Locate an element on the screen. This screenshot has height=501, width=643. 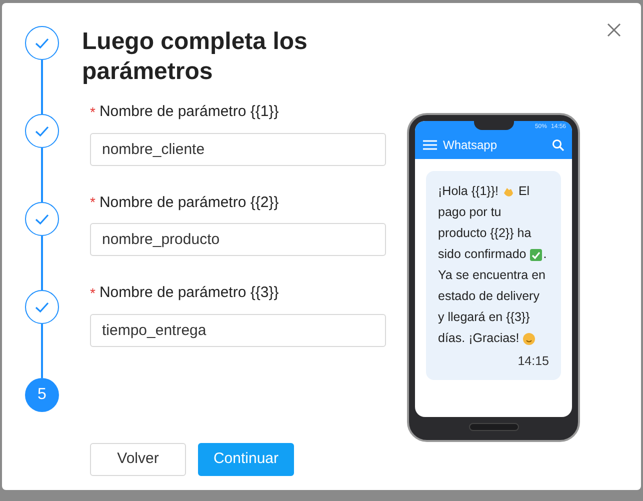
field-label: Nombre de parámetro {{3}} is located at coordinates (189, 293).